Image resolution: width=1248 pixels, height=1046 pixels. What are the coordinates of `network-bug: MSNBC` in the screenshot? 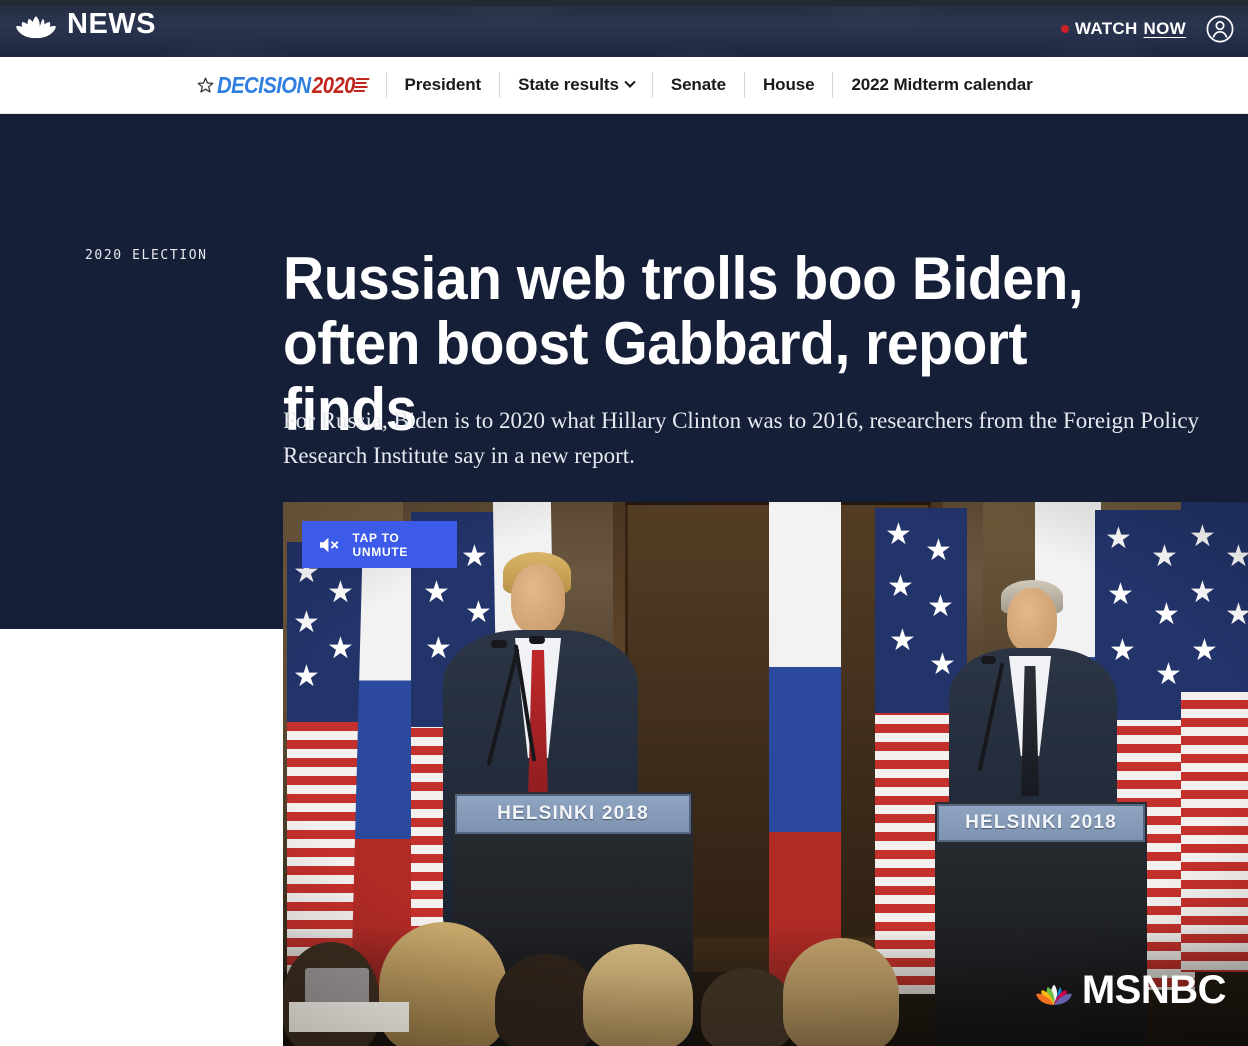 It's located at (1131, 990).